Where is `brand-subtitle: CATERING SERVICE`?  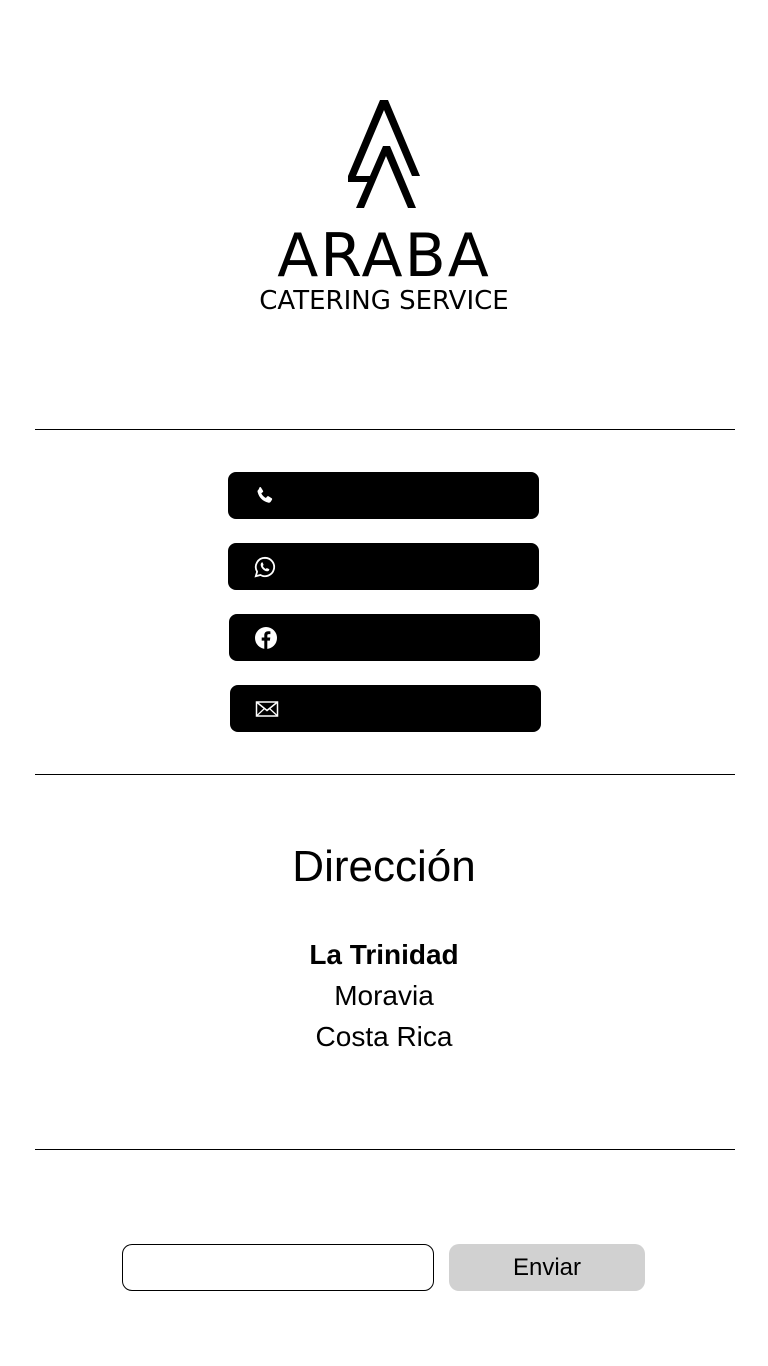 brand-subtitle: CATERING SERVICE is located at coordinates (384, 301).